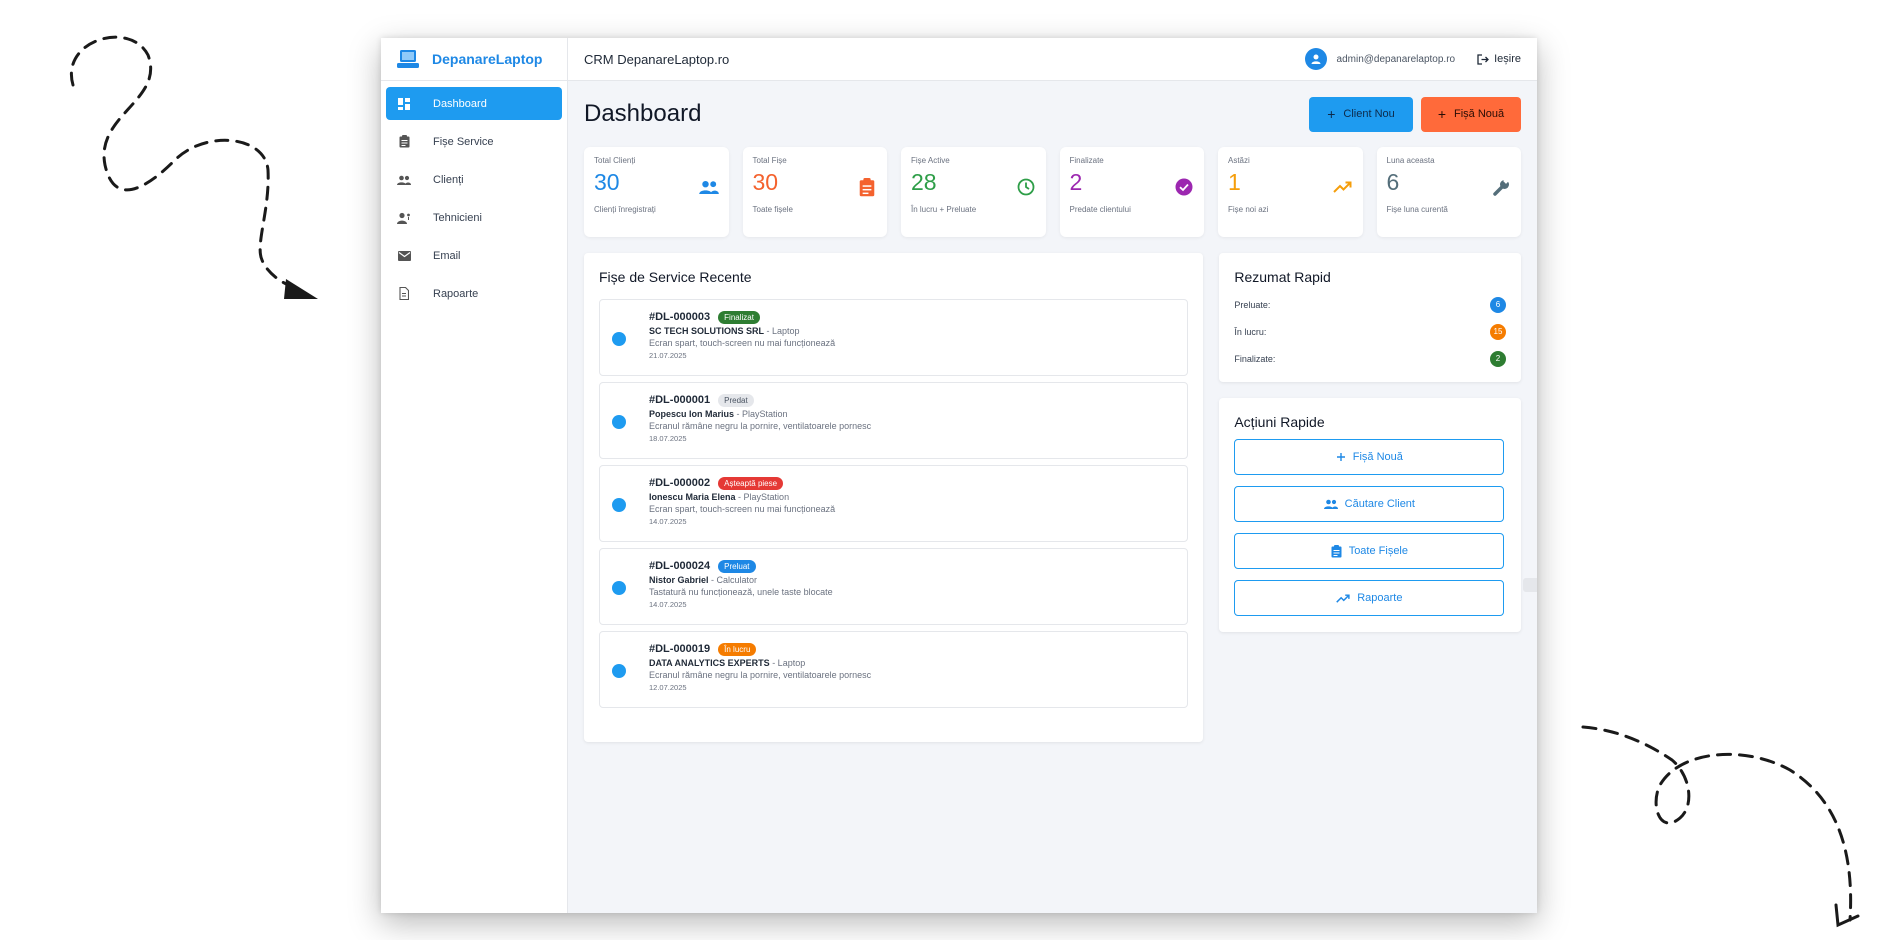  I want to click on sidebar-item-service-sheets: Fișe Service, so click(474, 141).